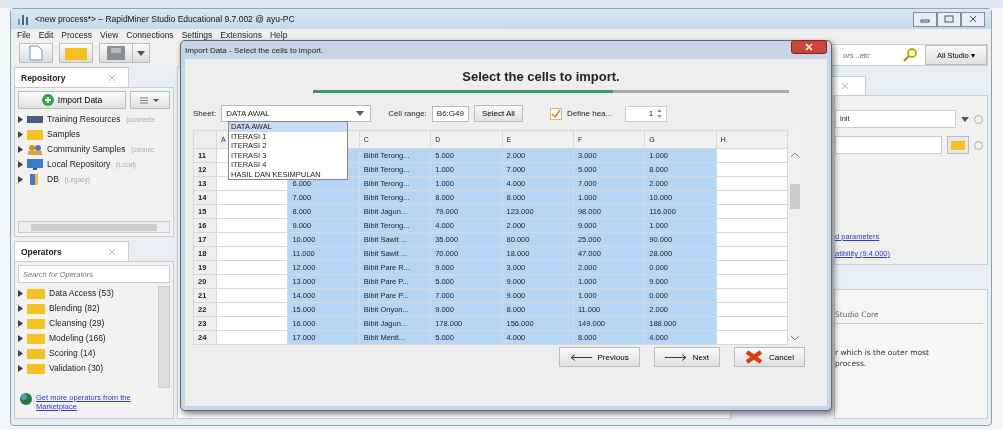  Describe the element at coordinates (660, 113) in the screenshot. I see `spinner-arrows-icon` at that location.